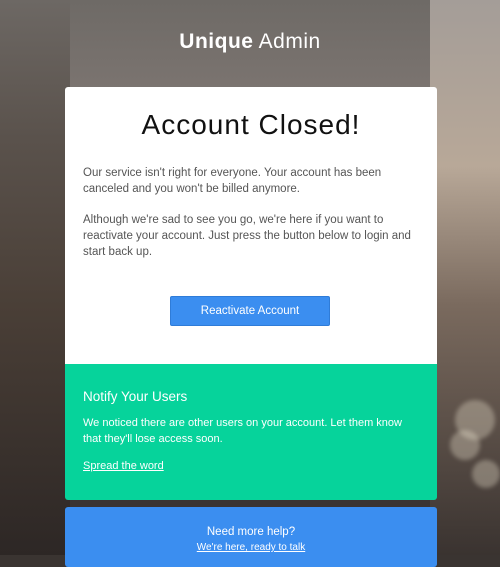 Image resolution: width=500 pixels, height=567 pixels. Describe the element at coordinates (251, 532) in the screenshot. I see `help-question: Need more help?` at that location.